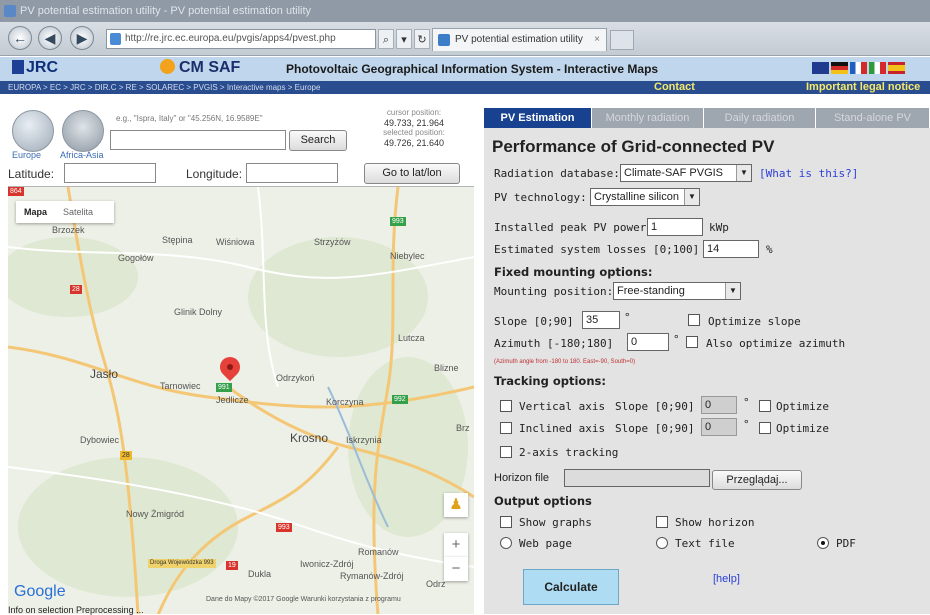  Describe the element at coordinates (506, 543) in the screenshot. I see `web-page-radio` at that location.